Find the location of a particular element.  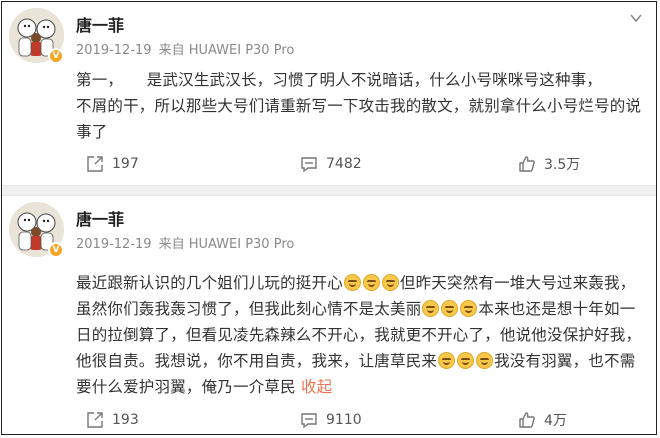

text-segment: 最近跟新认识的几个姐们儿玩的挺开心 is located at coordinates (209, 283).